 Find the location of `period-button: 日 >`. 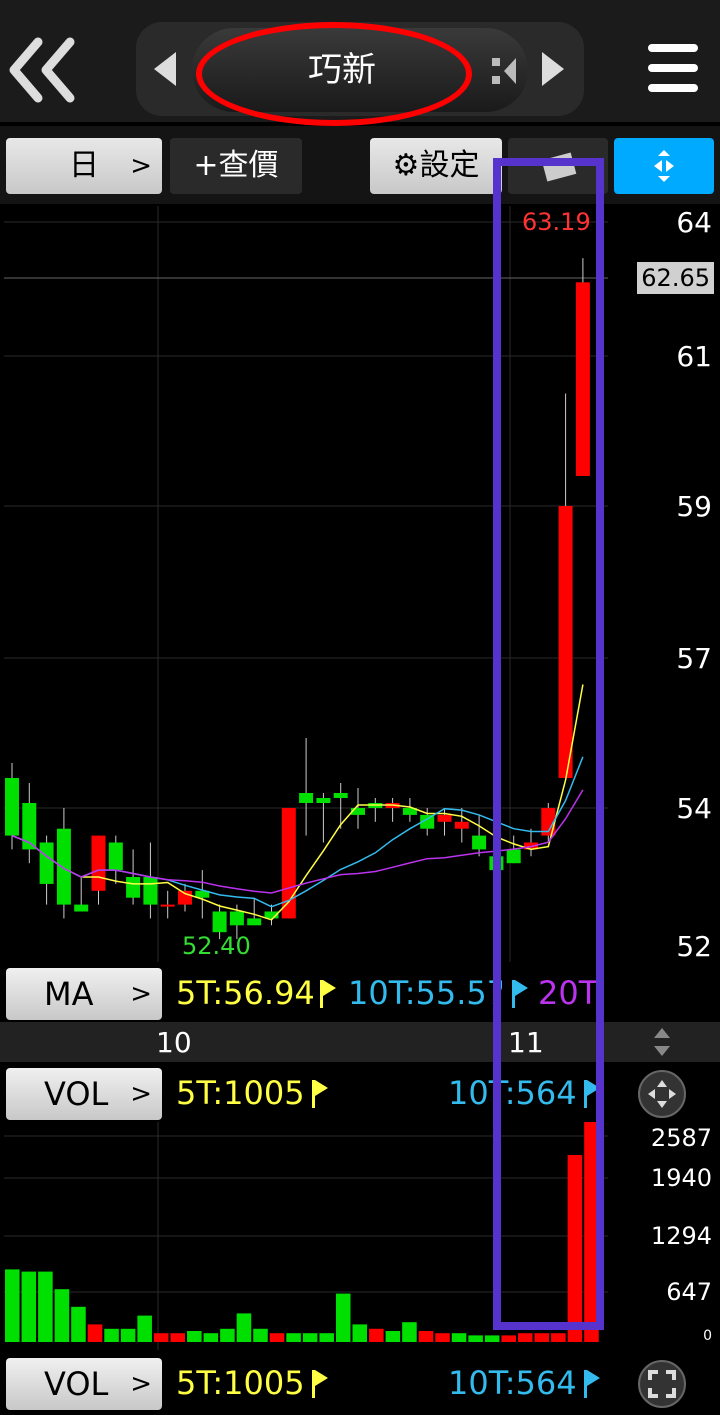

period-button: 日 > is located at coordinates (84, 166).